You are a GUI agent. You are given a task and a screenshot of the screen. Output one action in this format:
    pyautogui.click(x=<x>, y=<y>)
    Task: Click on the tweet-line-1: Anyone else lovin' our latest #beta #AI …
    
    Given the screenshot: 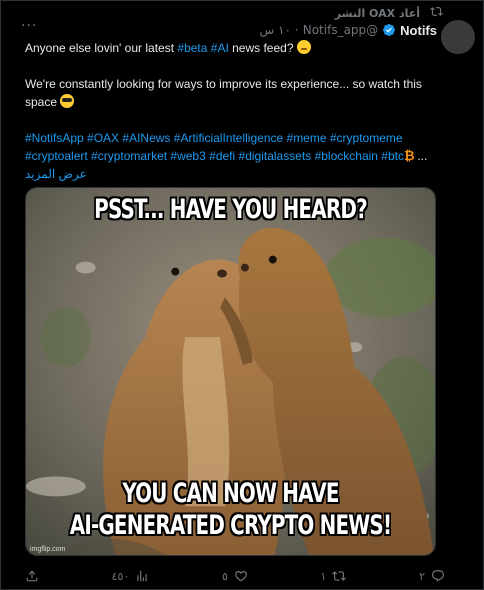 What is the action you would take?
    pyautogui.click(x=235, y=48)
    